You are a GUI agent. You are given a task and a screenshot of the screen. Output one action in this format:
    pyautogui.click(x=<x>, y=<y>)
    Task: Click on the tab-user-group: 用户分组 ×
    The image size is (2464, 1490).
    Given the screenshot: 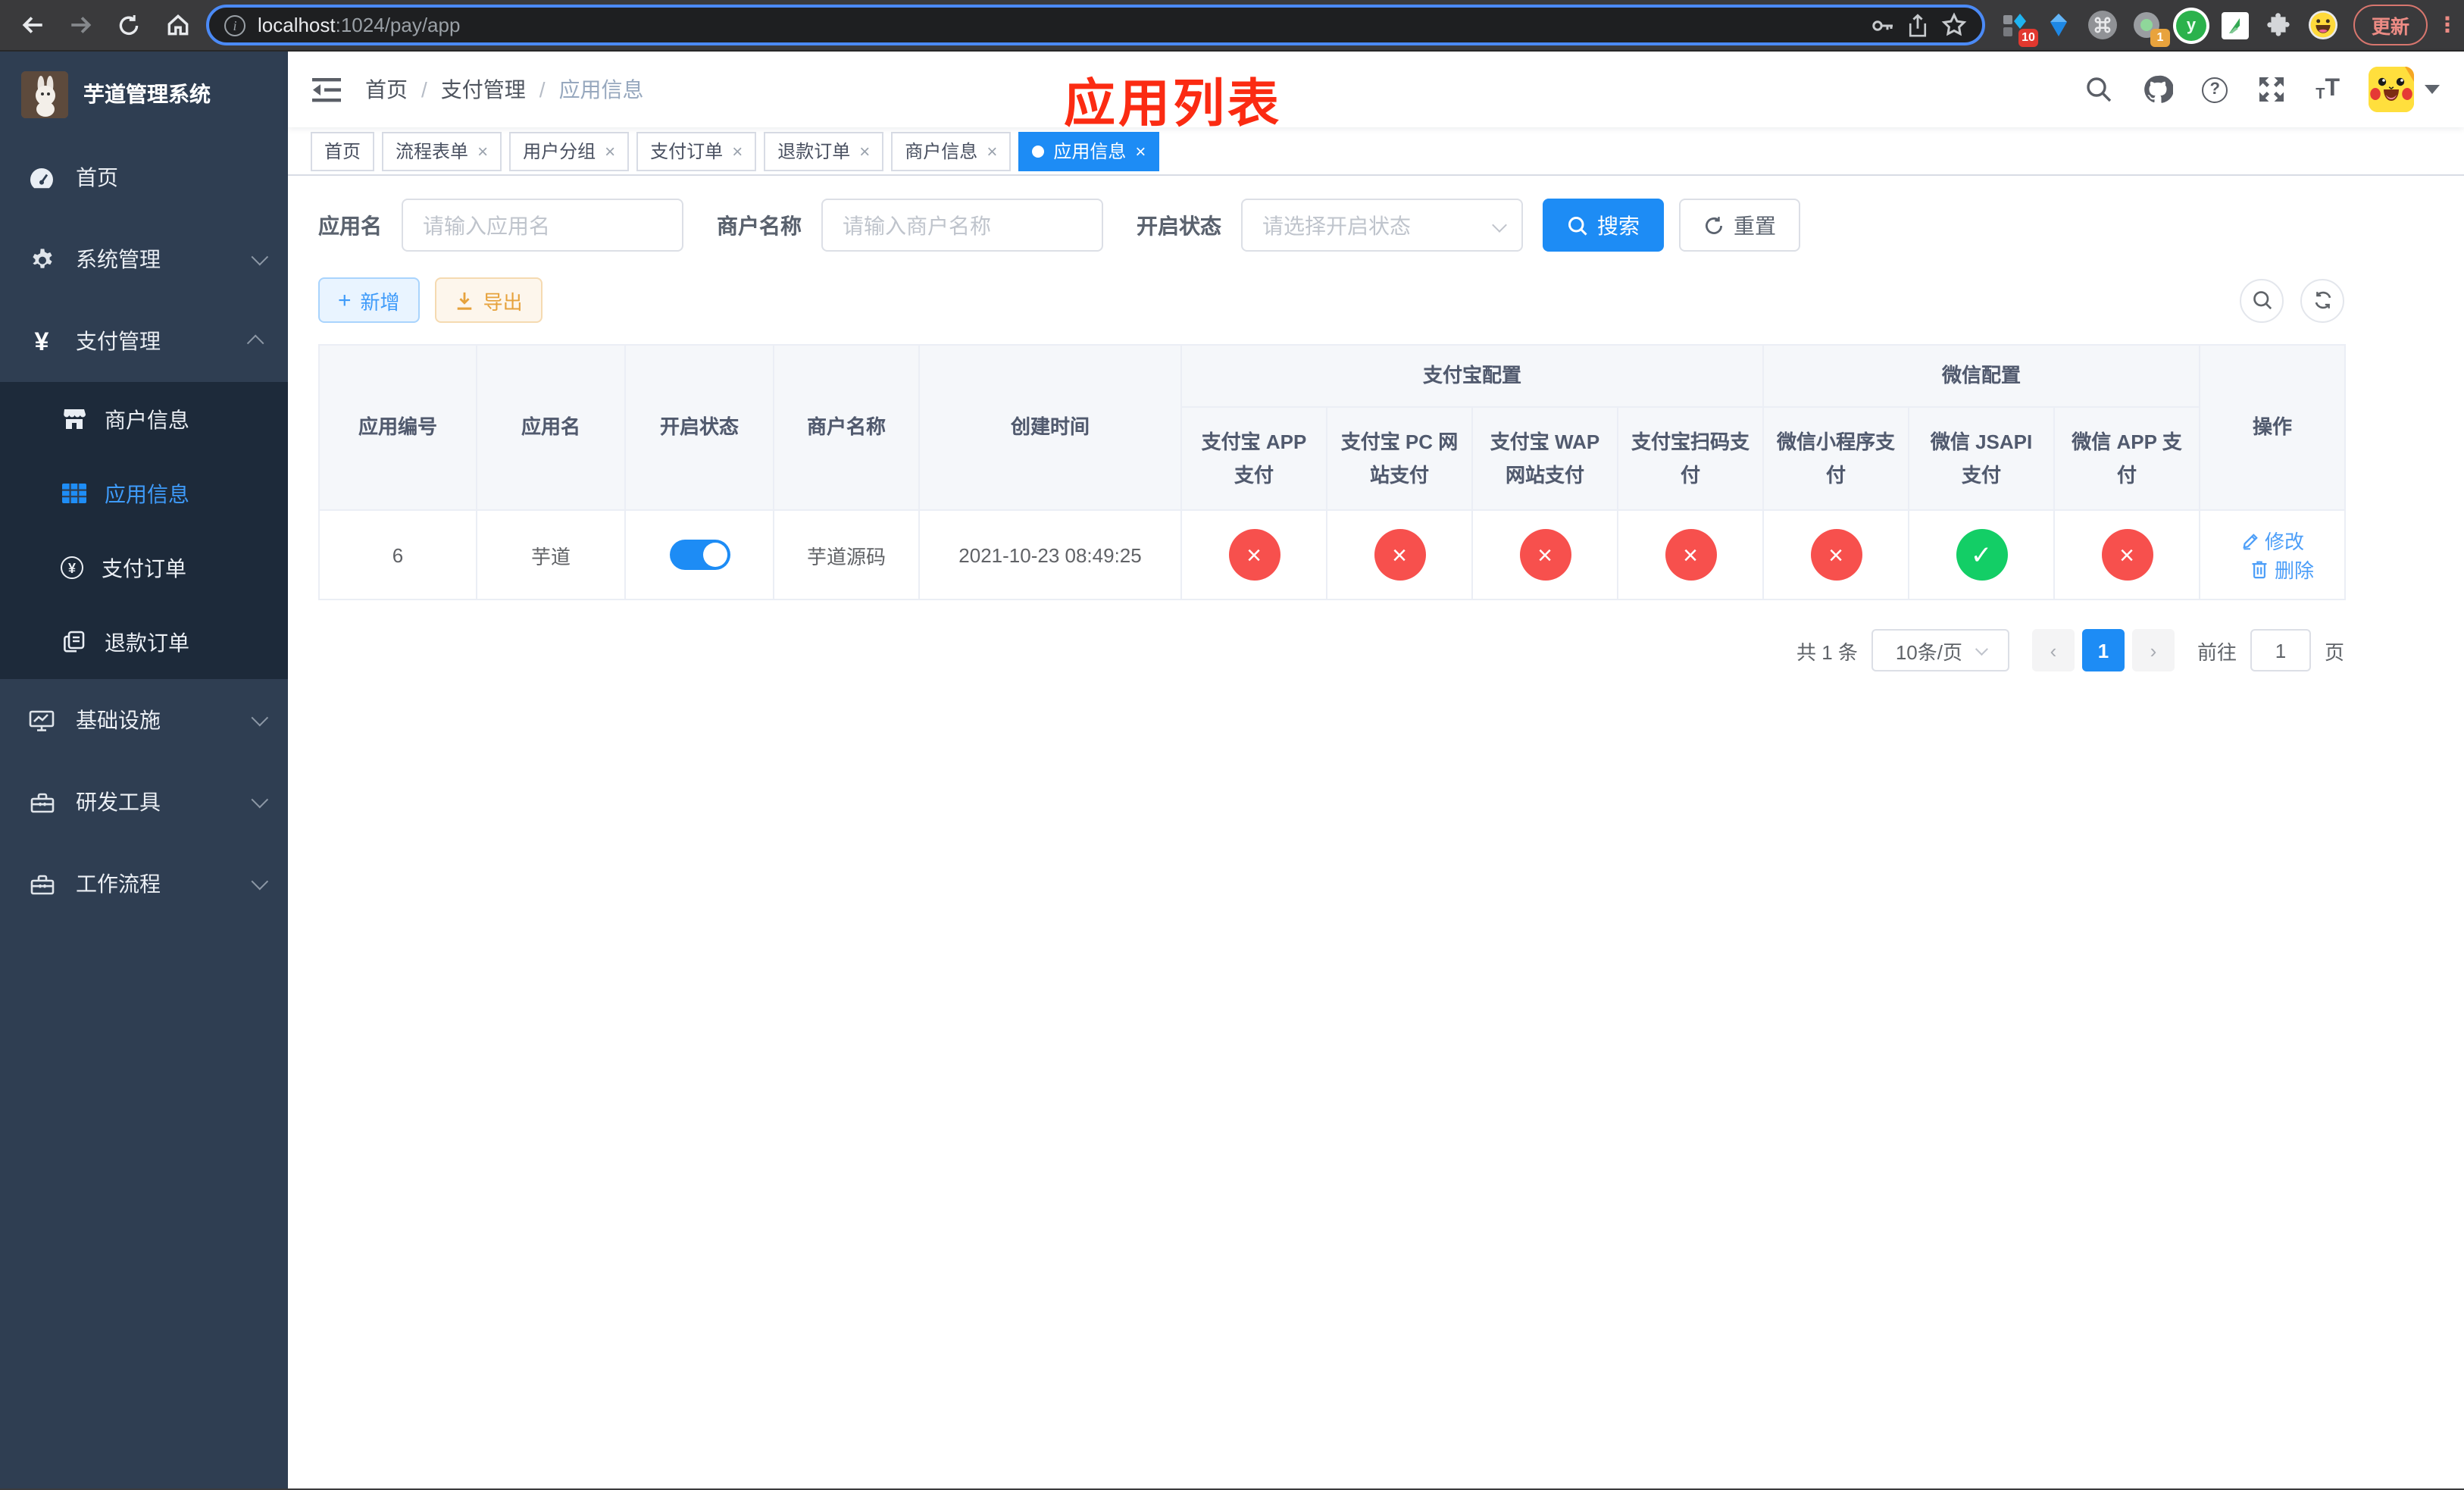 What is the action you would take?
    pyautogui.click(x=569, y=151)
    